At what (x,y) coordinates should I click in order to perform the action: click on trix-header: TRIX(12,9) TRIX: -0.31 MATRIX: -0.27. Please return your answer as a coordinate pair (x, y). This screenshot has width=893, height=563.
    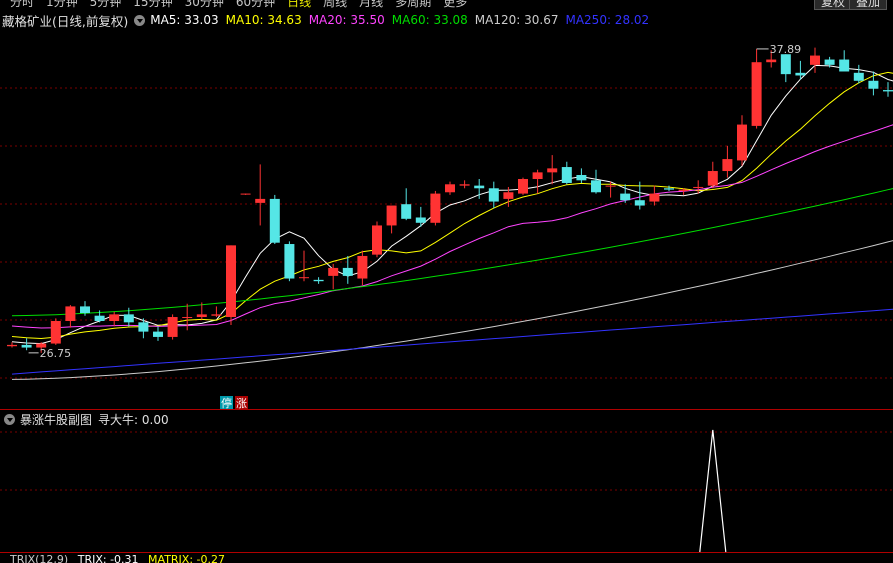
    Looking at the image, I should click on (117, 558).